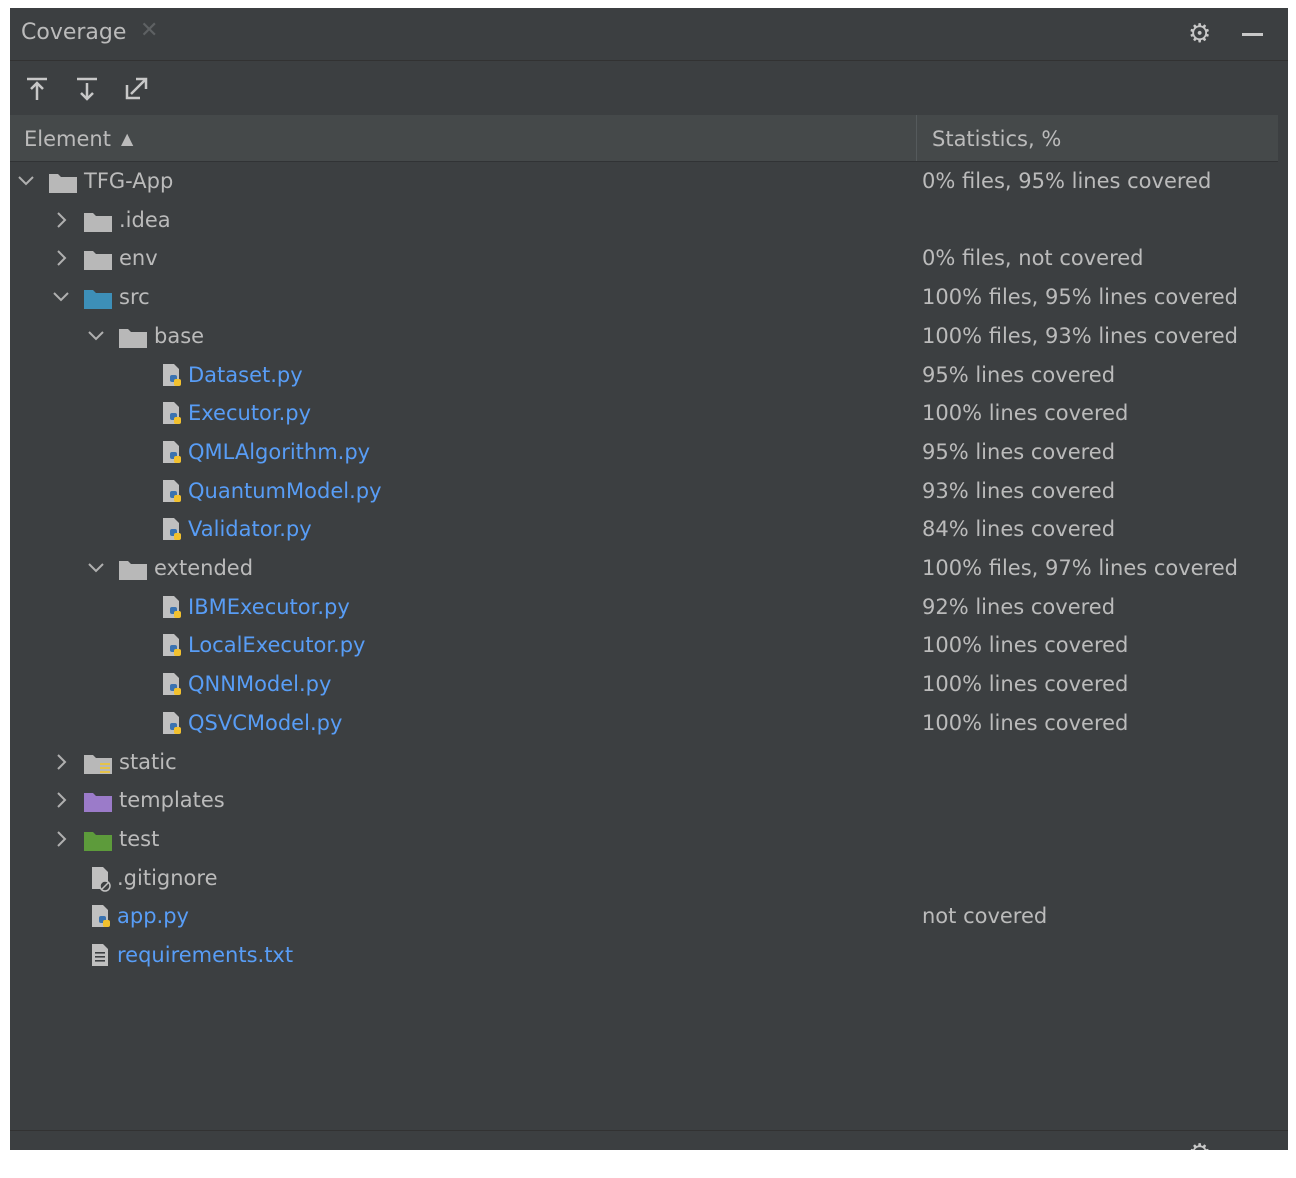  I want to click on tree-row-label: QMLAlgorithm.py, so click(279, 452).